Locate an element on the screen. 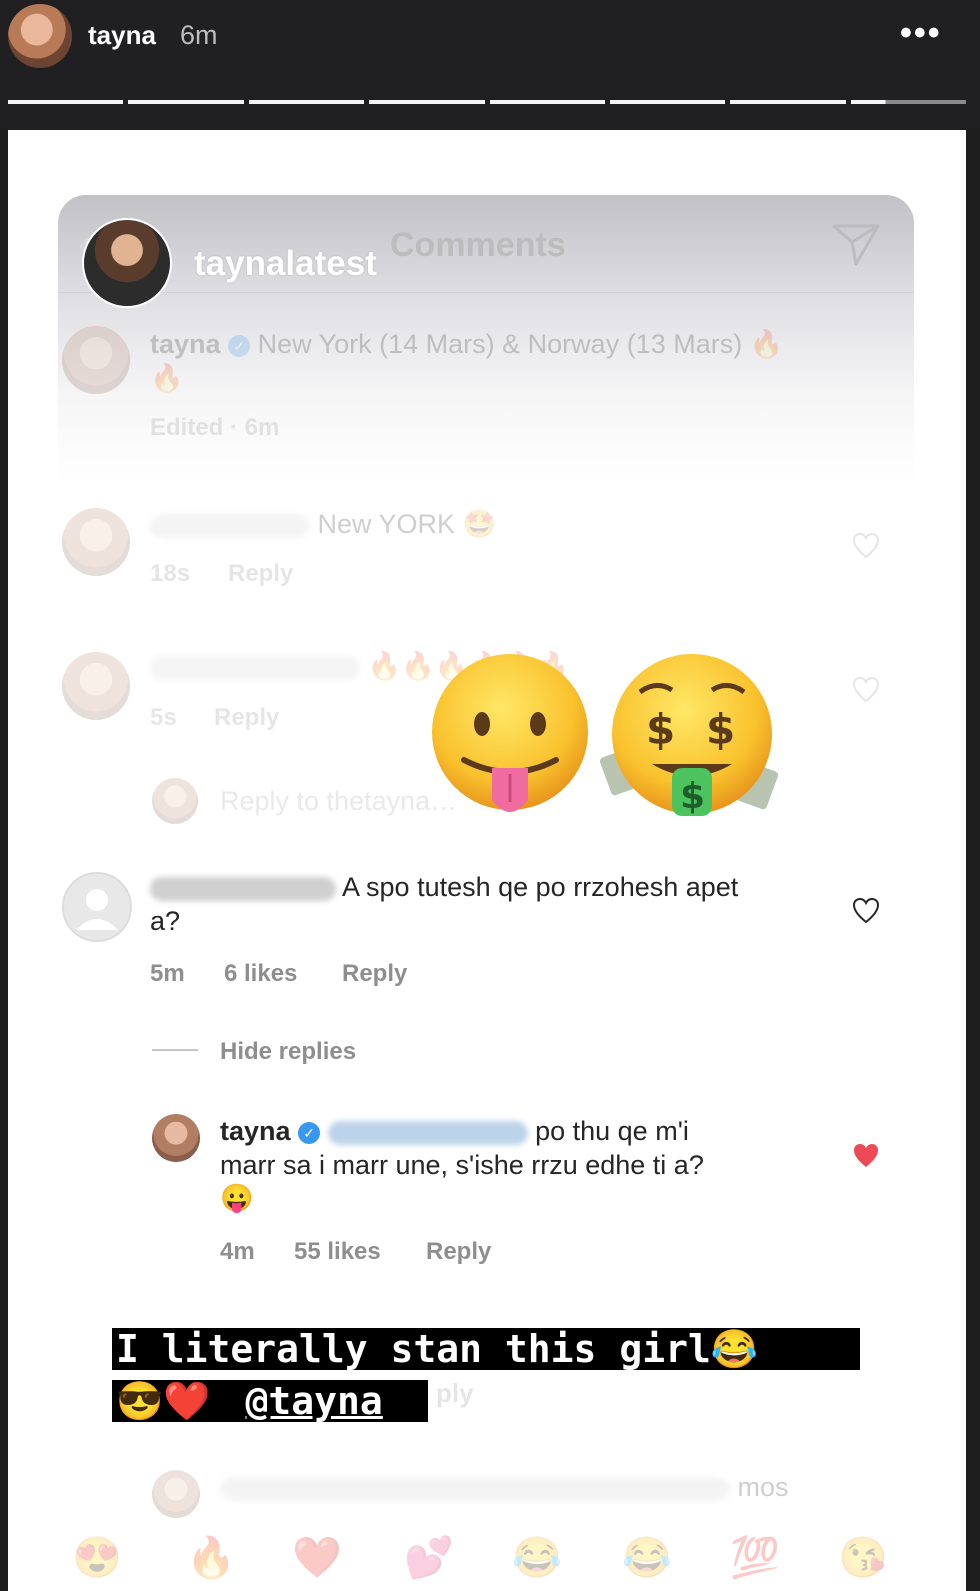  progress-segment-current is located at coordinates (908, 102).